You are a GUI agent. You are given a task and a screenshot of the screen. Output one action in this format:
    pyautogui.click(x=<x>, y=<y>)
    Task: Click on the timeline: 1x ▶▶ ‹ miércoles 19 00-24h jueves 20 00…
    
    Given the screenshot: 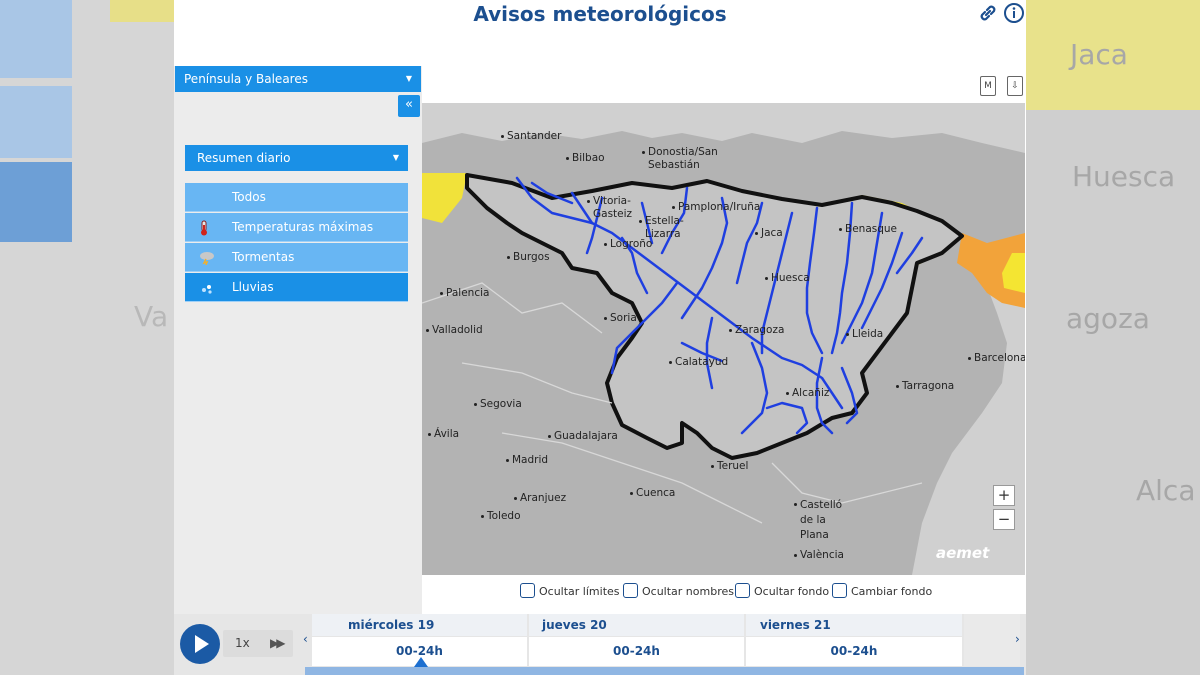 What is the action you would take?
    pyautogui.click(x=600, y=644)
    